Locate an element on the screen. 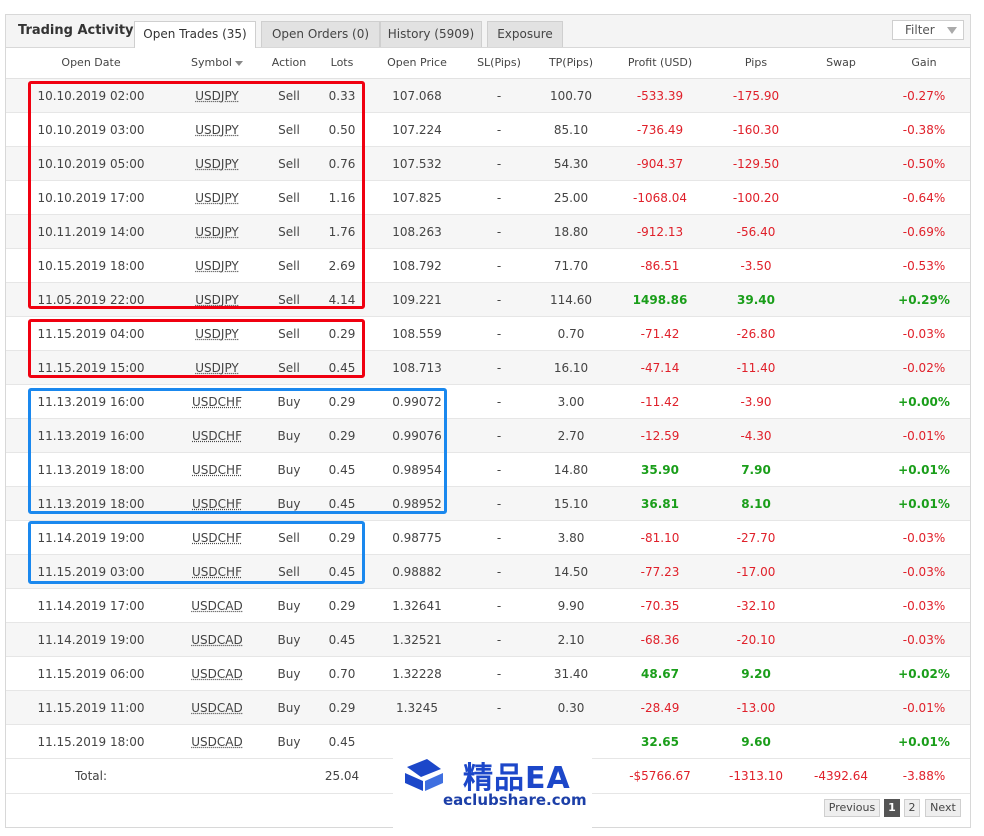  cell-date: 11.15.2019 15:00 is located at coordinates (91, 368).